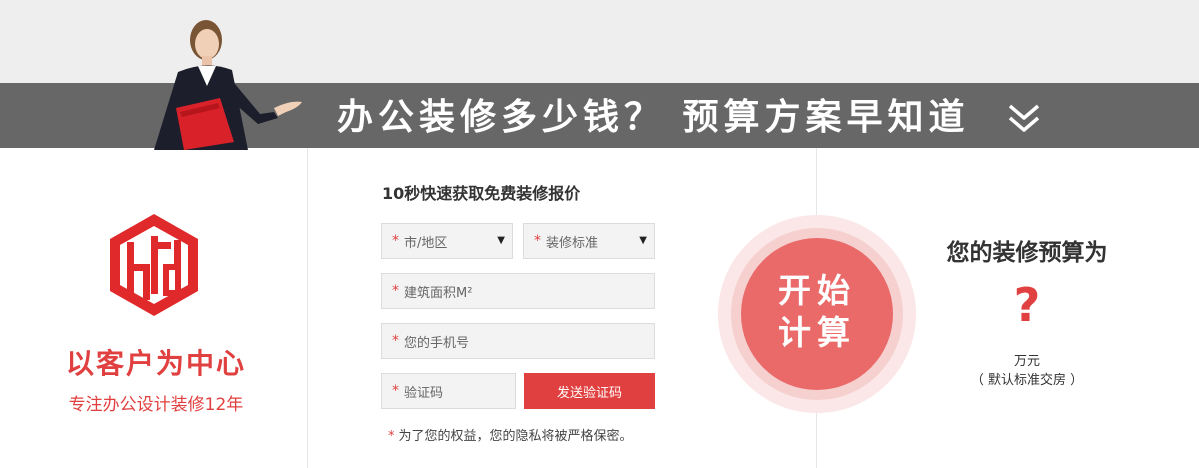  What do you see at coordinates (155, 363) in the screenshot?
I see `brand-slogan: 以客户为中心` at bounding box center [155, 363].